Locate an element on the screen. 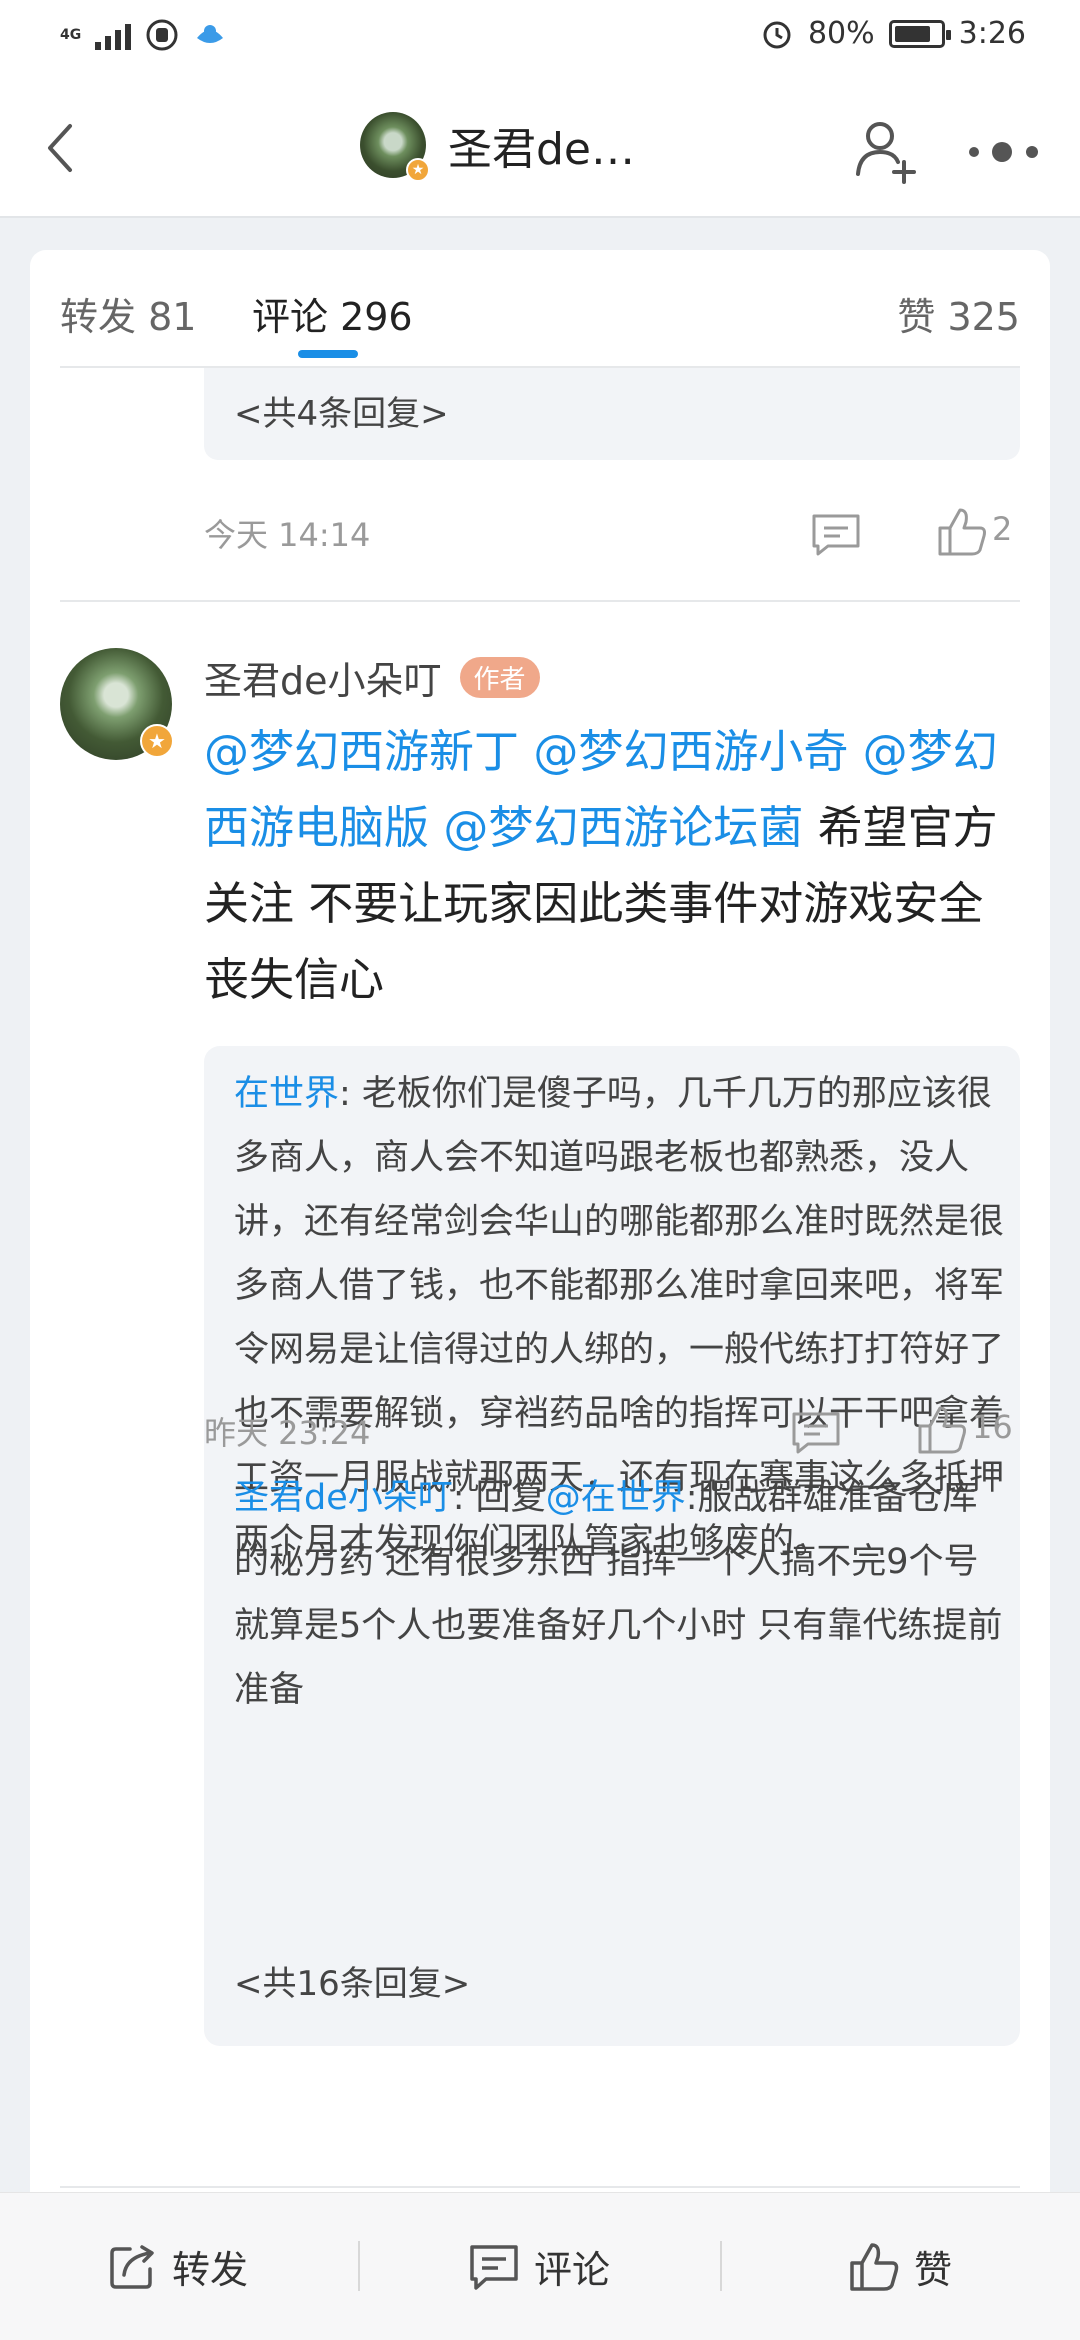  network-label: 4G is located at coordinates (71, 35).